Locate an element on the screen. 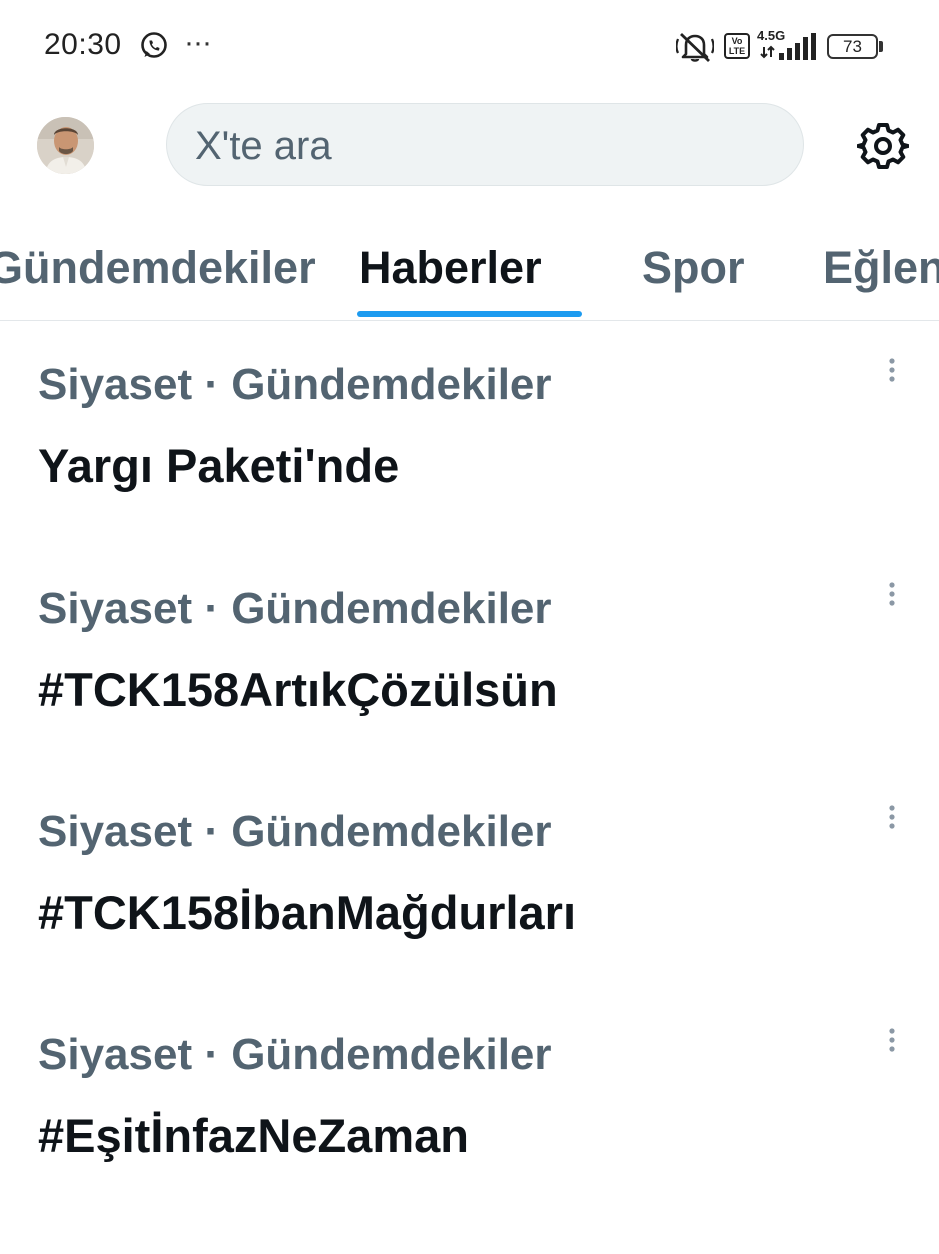 The height and width of the screenshot is (1254, 939). tab-spor: Spor is located at coordinates (693, 268).